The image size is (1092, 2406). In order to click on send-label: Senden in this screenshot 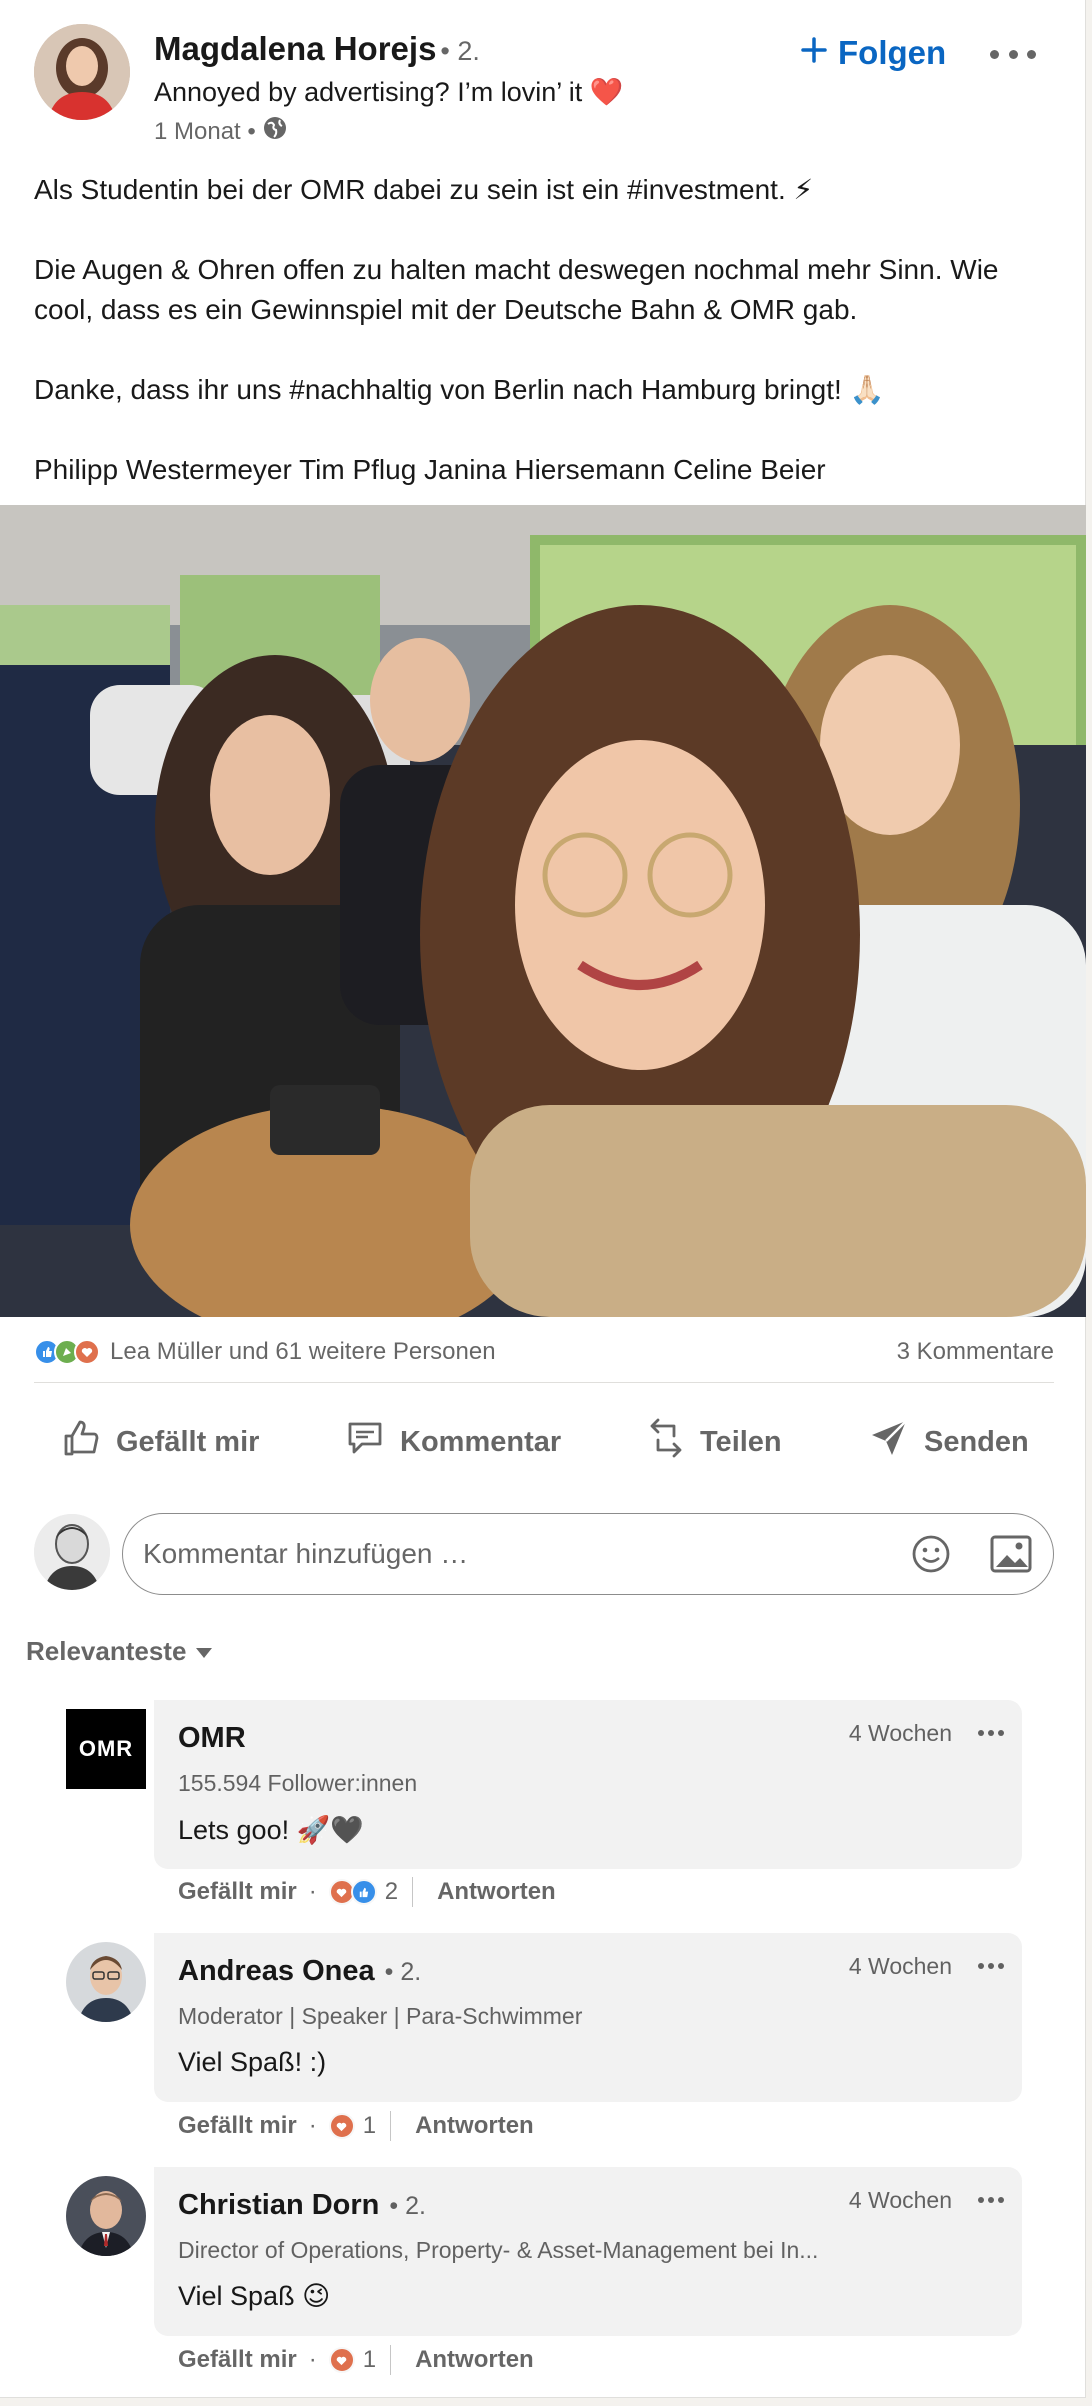, I will do `click(976, 1441)`.